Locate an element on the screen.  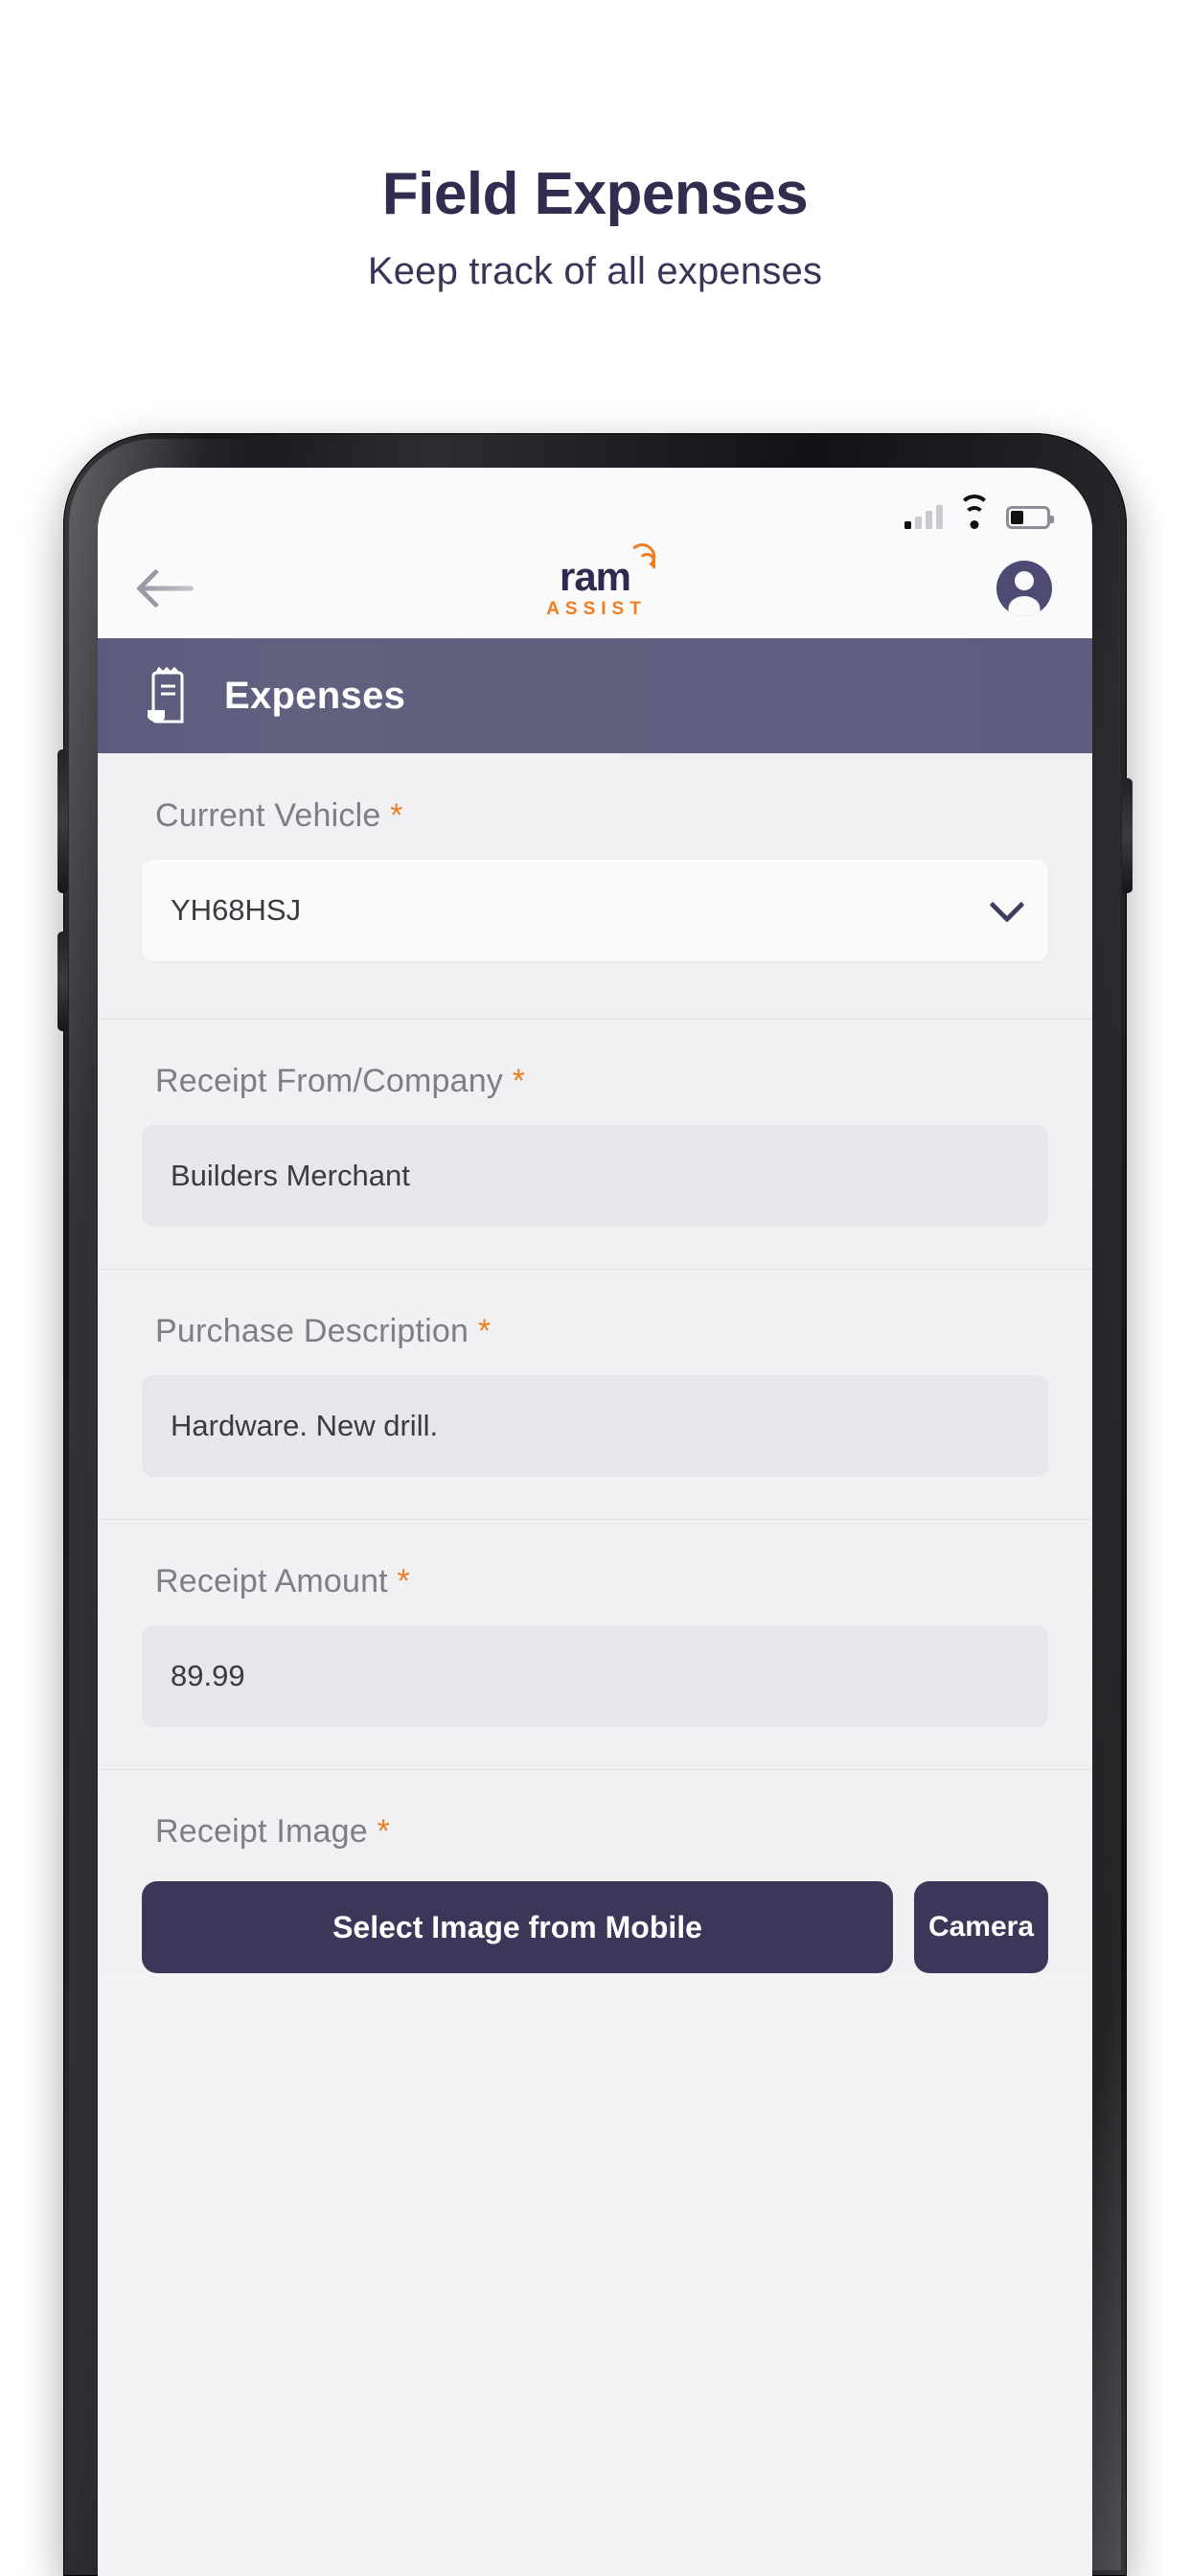
chevron-down-icon is located at coordinates (1007, 904).